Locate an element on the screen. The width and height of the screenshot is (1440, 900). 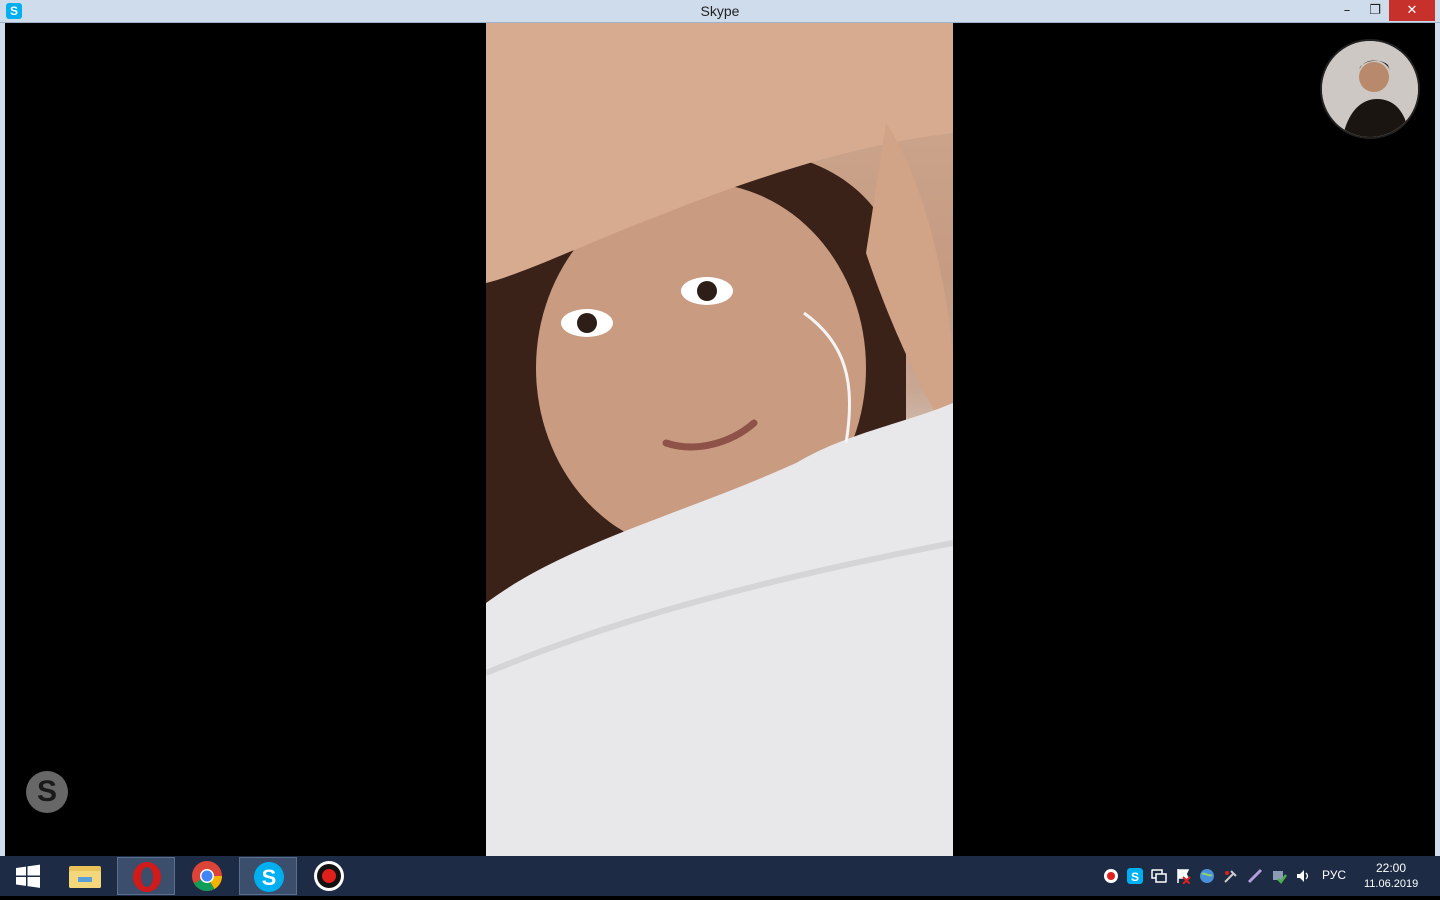
window-frame-right is located at coordinates (1437, 439).